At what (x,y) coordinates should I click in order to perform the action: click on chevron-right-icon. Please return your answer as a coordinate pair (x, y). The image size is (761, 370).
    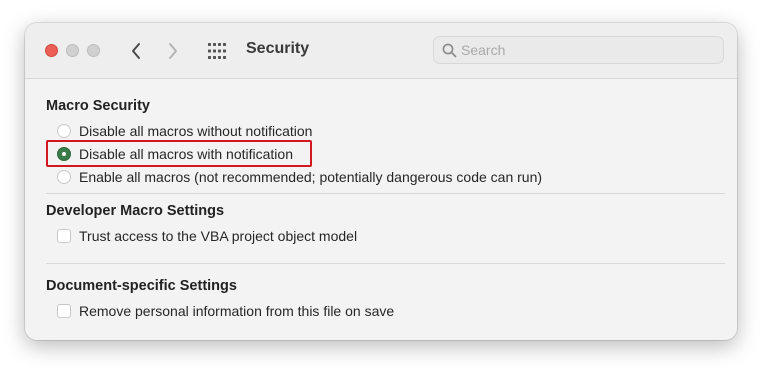
    Looking at the image, I should click on (173, 51).